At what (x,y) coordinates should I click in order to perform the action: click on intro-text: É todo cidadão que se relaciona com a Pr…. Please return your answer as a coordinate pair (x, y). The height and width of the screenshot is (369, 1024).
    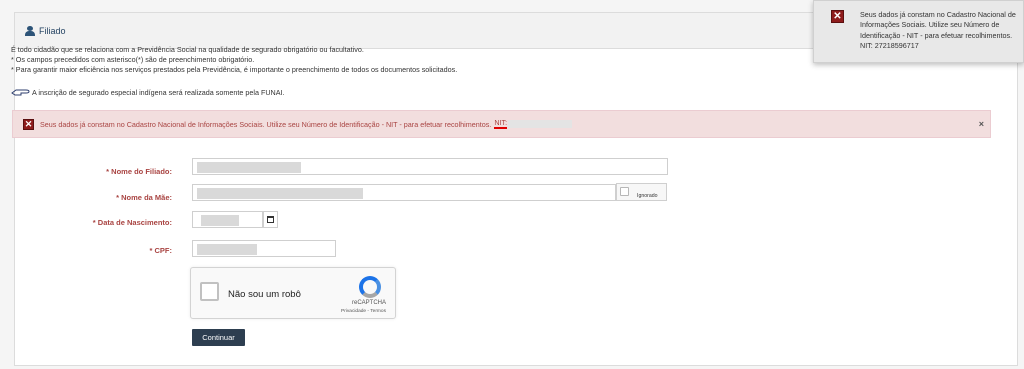
    Looking at the image, I should click on (234, 60).